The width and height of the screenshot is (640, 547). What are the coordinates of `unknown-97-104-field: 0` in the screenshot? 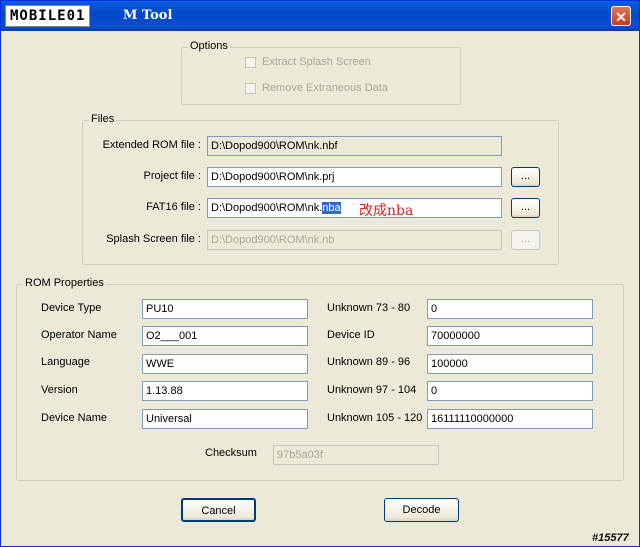 It's located at (510, 391).